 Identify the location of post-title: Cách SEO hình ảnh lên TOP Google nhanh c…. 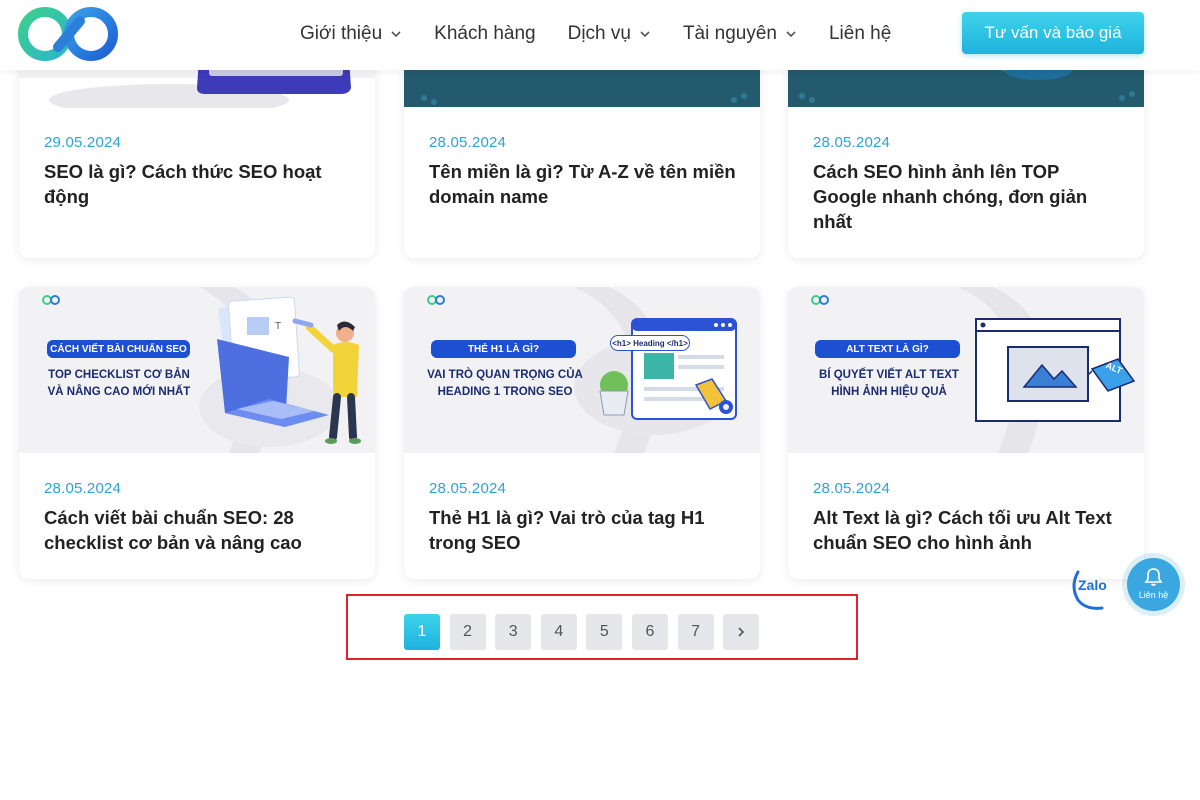
(968, 196).